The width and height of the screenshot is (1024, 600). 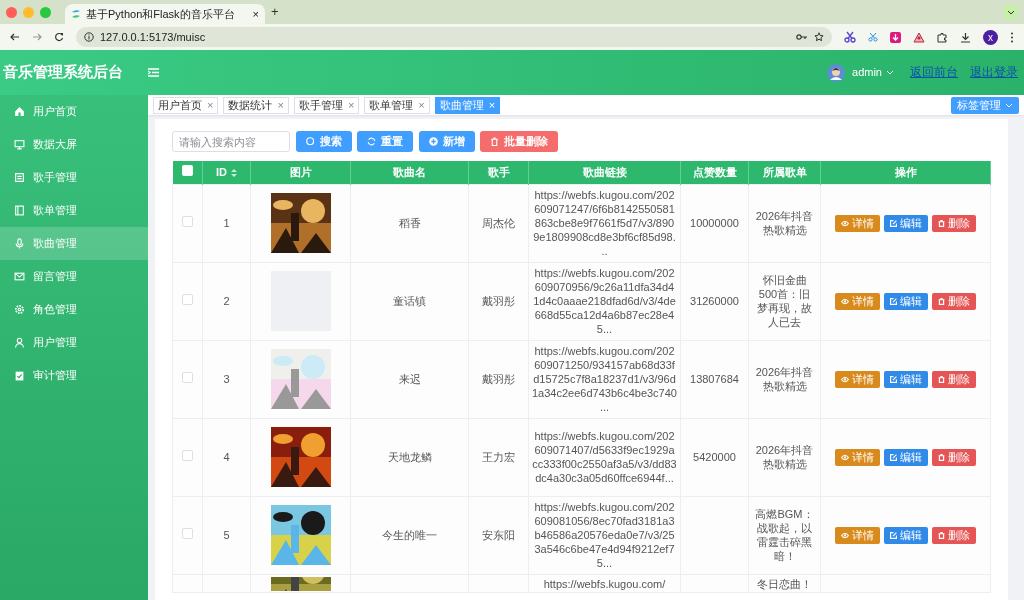 What do you see at coordinates (221, 172) in the screenshot?
I see `column-header: ID` at bounding box center [221, 172].